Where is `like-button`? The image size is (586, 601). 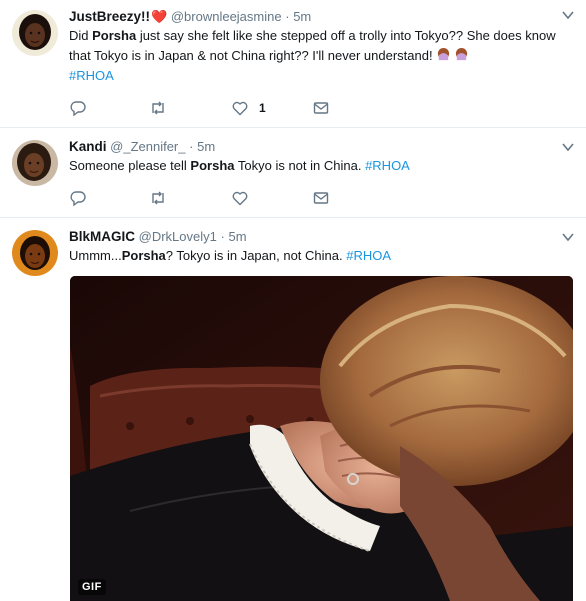
like-button is located at coordinates (240, 198).